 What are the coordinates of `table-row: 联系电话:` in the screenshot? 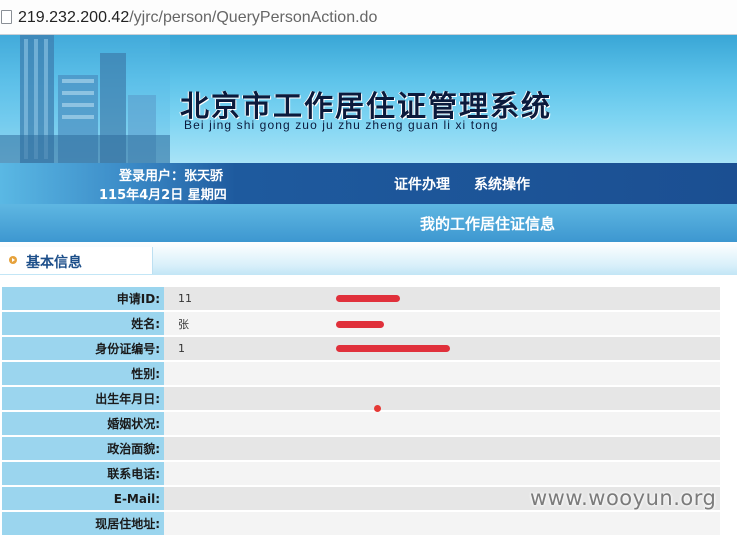 It's located at (361, 473).